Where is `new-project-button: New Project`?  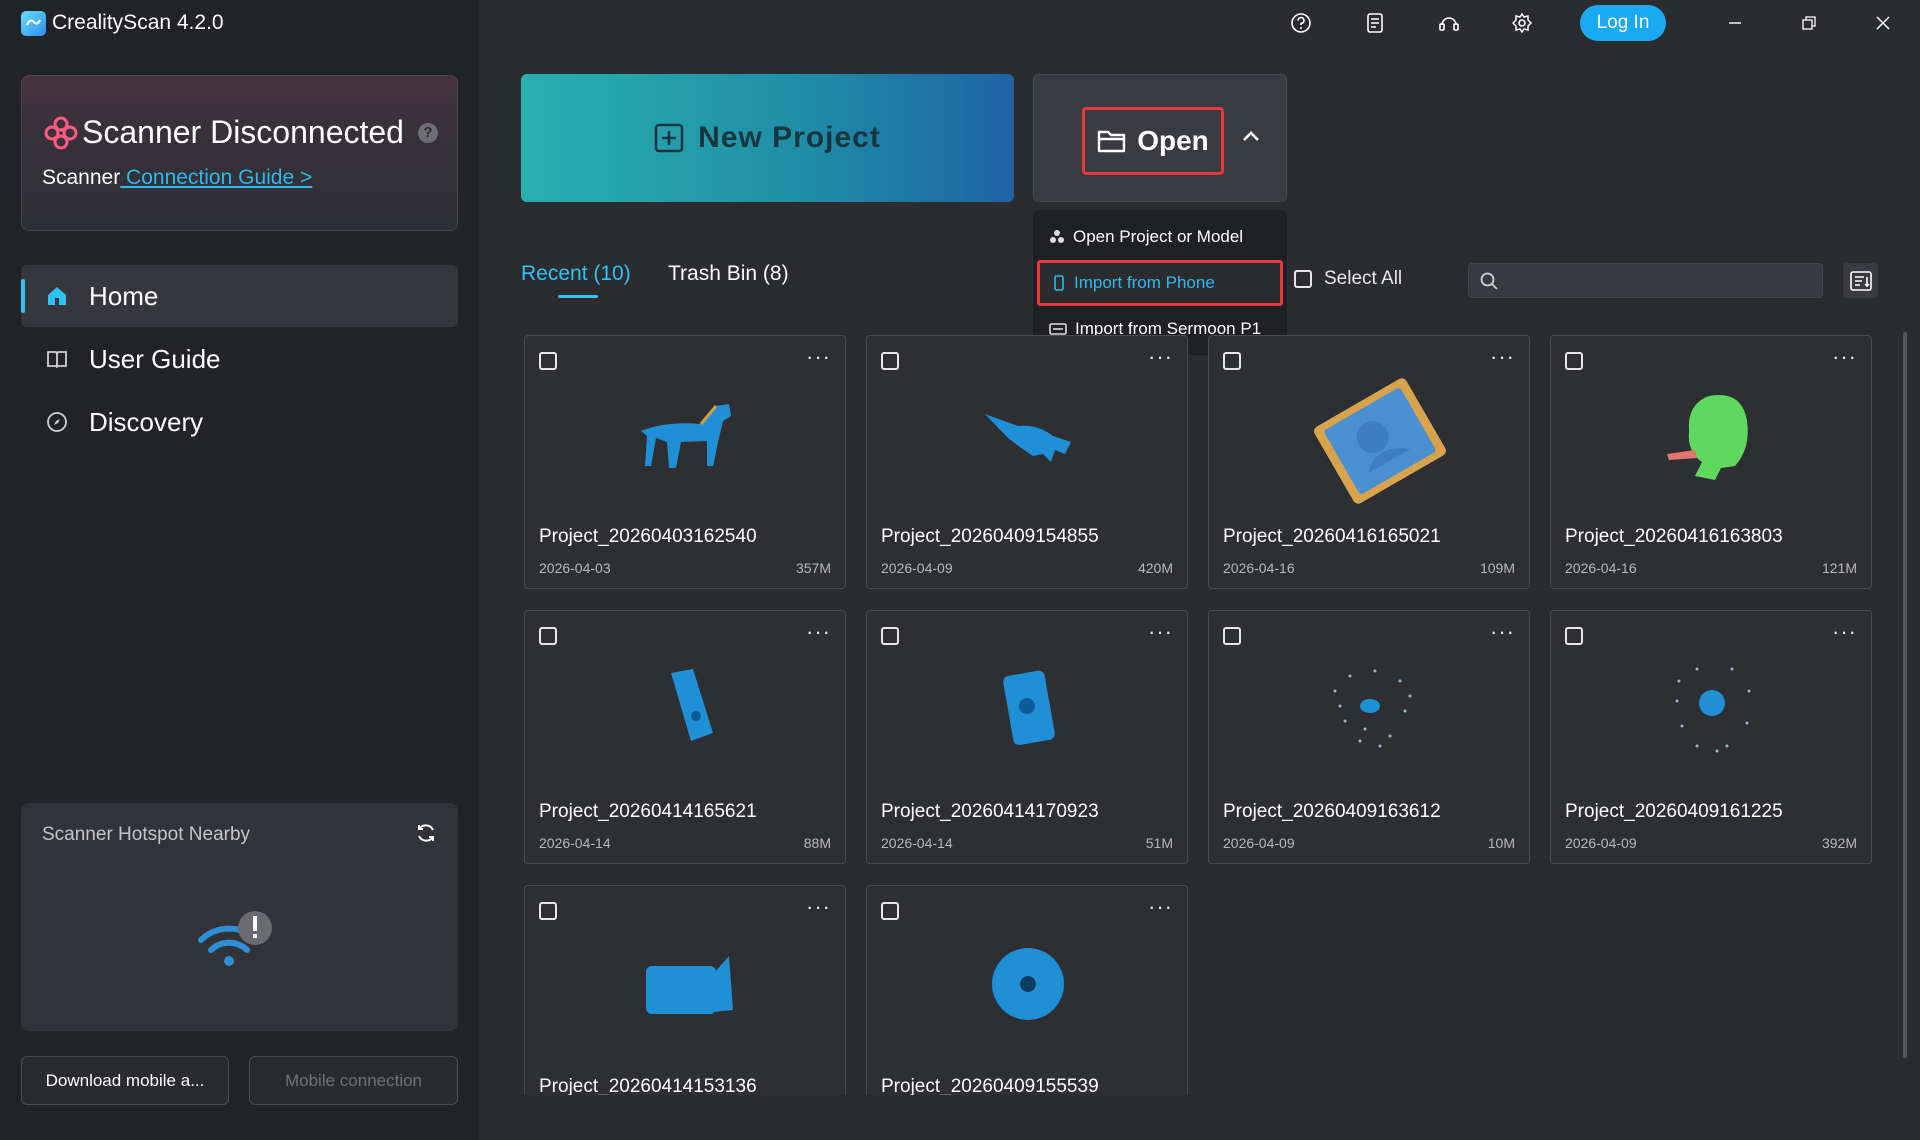 new-project-button: New Project is located at coordinates (767, 138).